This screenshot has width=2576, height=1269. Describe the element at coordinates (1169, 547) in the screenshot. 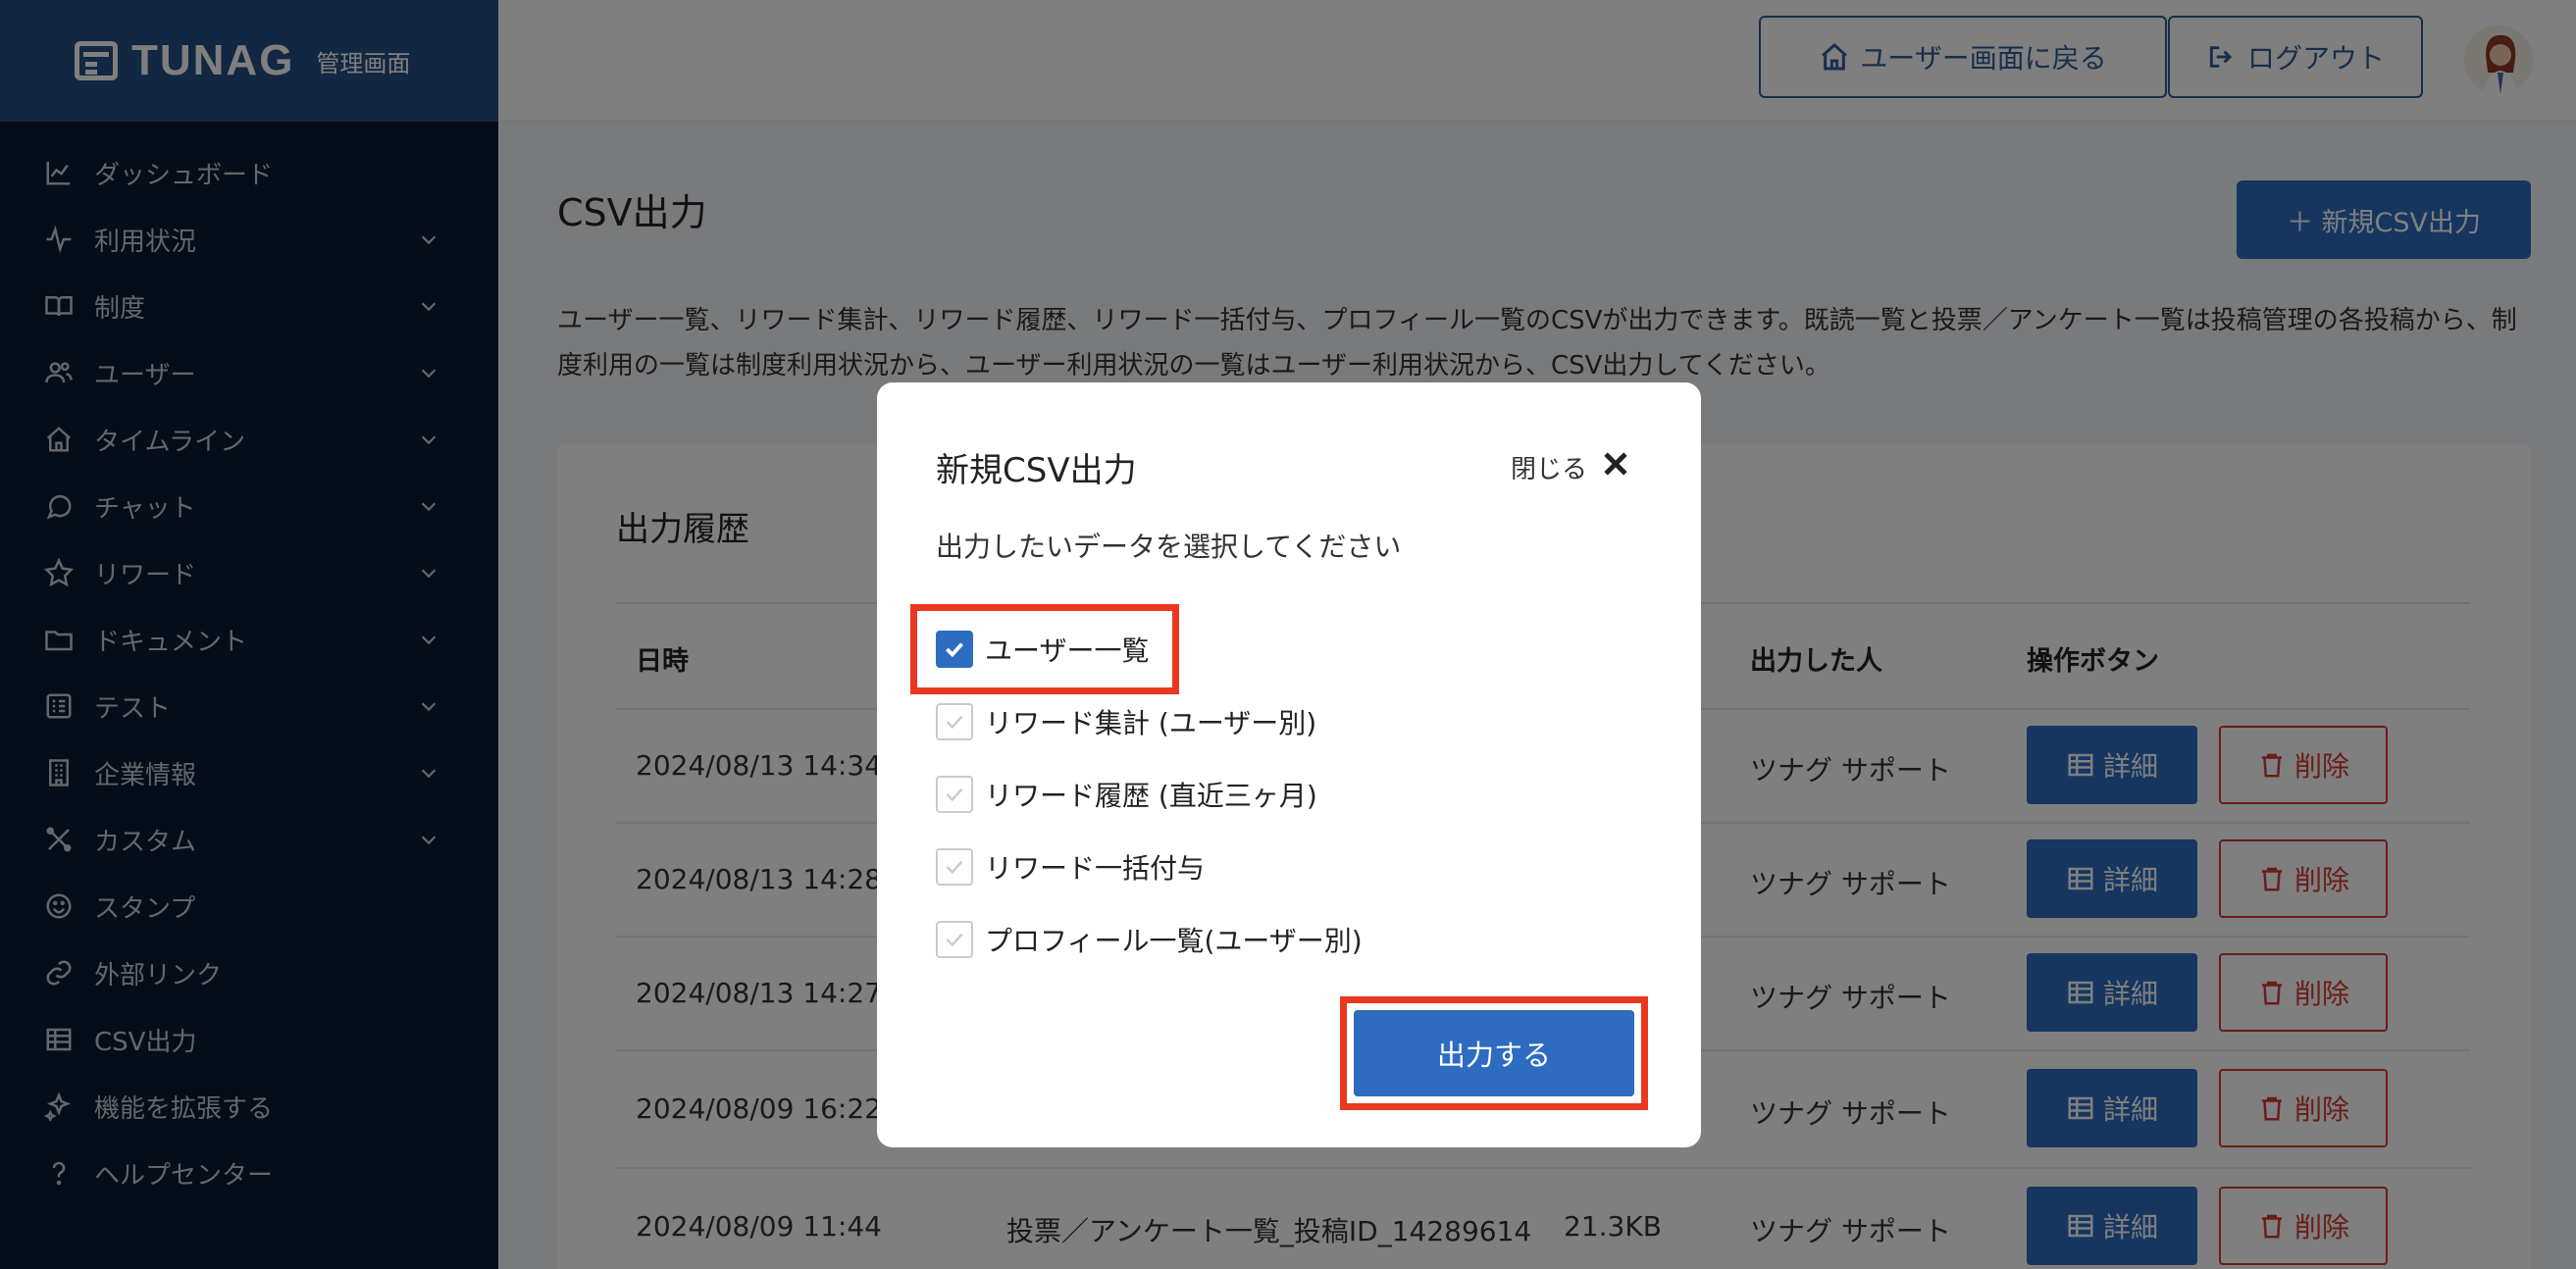

I see `modal-instruction: 出力したいデータを選択してください` at that location.